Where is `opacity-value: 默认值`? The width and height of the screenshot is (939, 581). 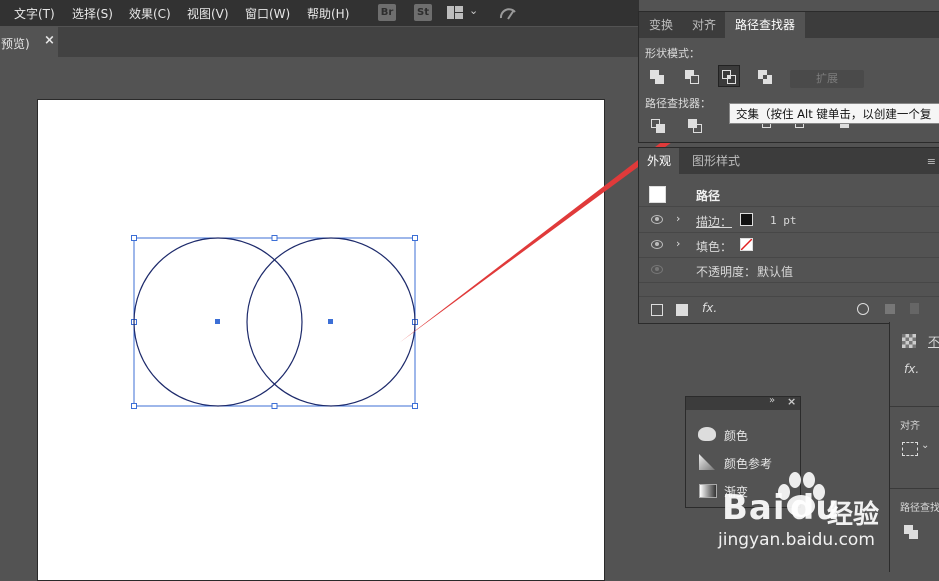 opacity-value: 默认值 is located at coordinates (775, 272).